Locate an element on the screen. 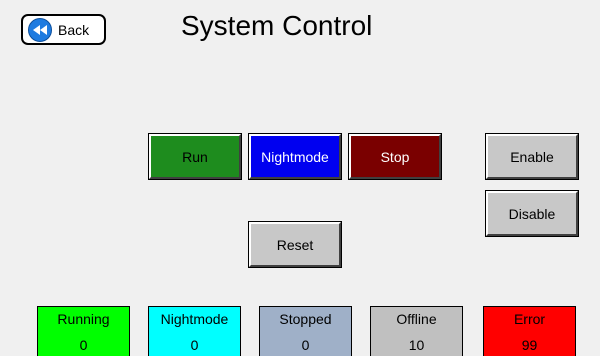  status-error: Error 99 is located at coordinates (529, 331).